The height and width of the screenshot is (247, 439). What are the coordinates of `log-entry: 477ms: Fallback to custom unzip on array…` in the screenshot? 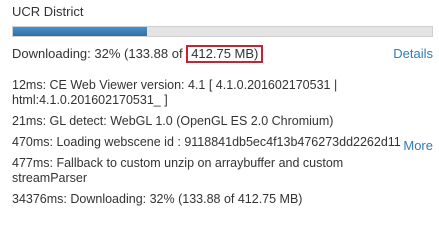 It's located at (178, 170).